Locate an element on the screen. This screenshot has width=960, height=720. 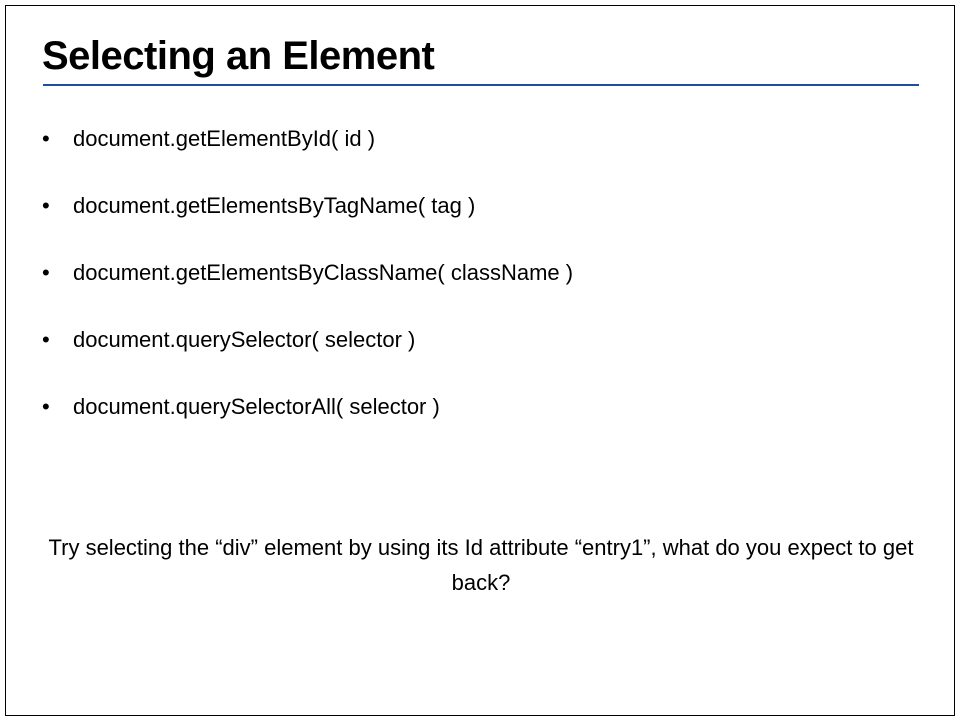
bullet-item: • document.getElementById( id ) is located at coordinates (307, 152).